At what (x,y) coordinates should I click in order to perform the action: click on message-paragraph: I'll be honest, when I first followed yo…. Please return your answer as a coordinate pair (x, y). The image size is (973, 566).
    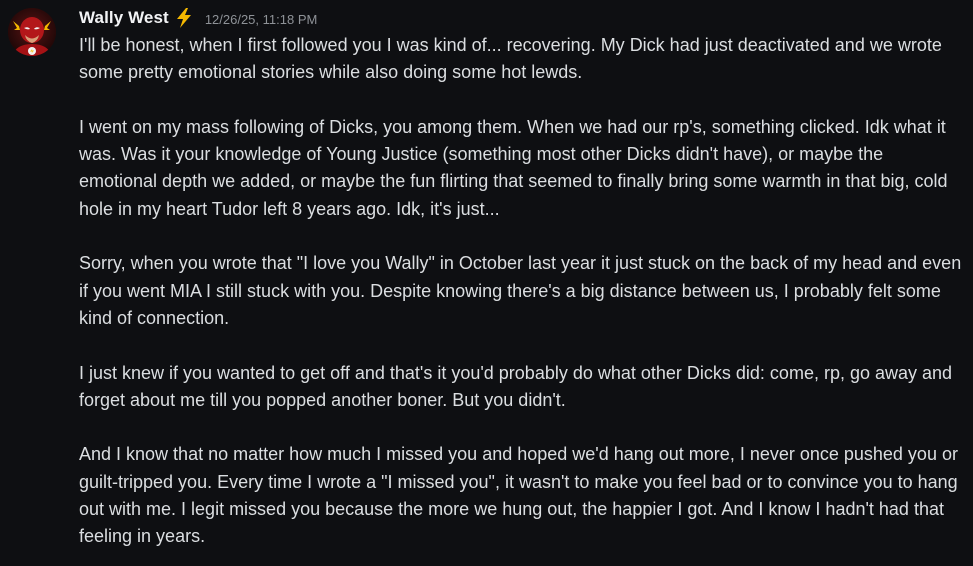
    Looking at the image, I should click on (510, 59).